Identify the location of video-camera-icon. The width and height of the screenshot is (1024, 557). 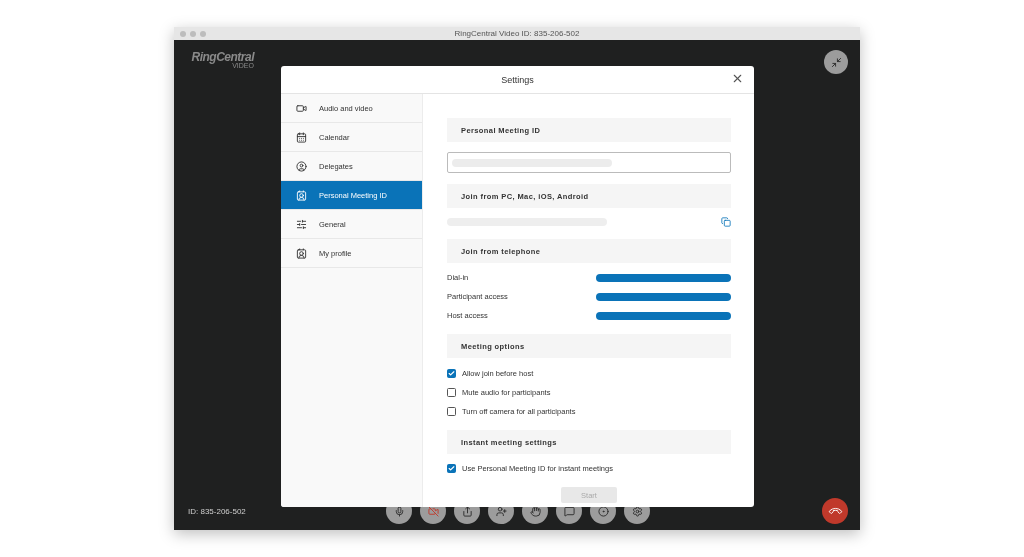
(301, 108).